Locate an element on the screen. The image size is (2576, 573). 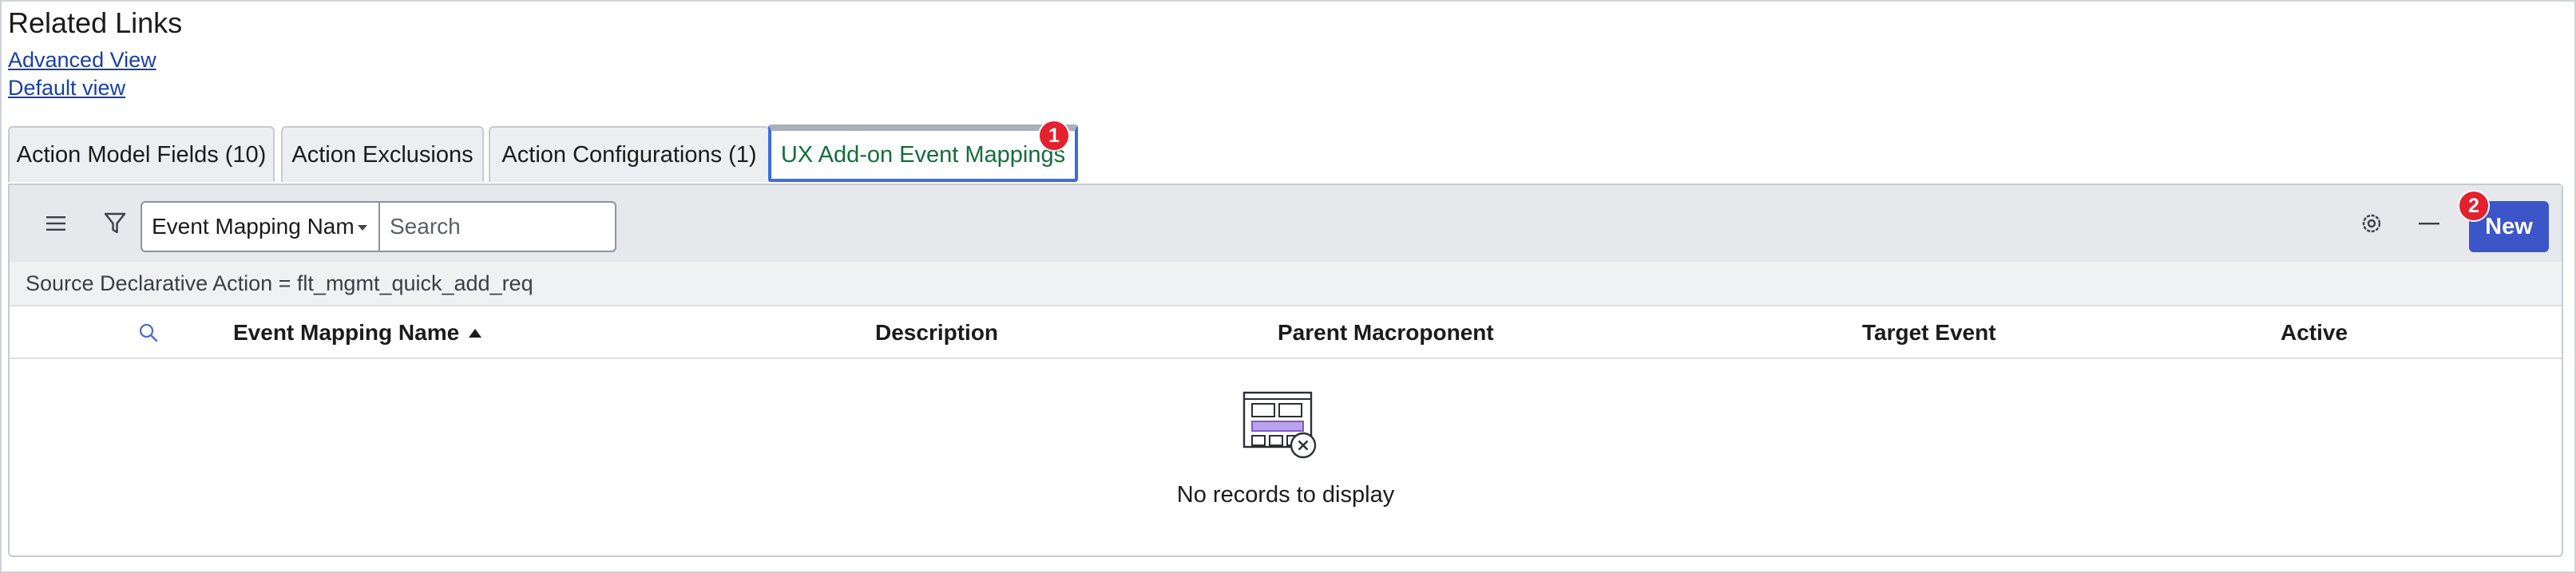
column-header-label: Event Mapping Name is located at coordinates (346, 333).